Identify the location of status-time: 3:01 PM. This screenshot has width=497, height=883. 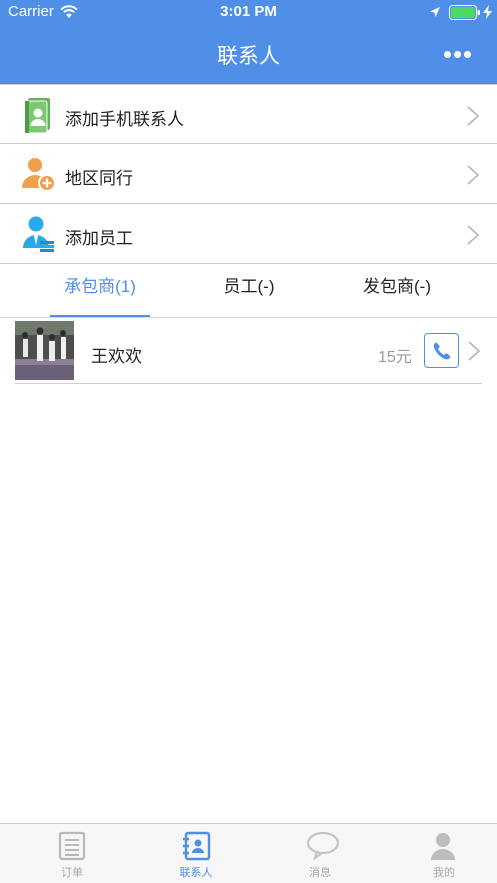
(248, 11).